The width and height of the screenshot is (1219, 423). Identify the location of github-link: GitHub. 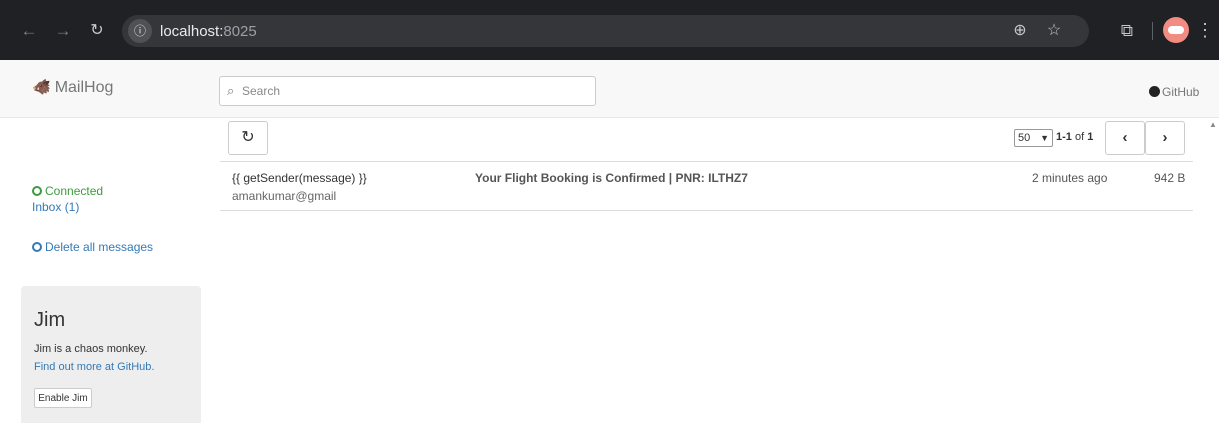
(1174, 92).